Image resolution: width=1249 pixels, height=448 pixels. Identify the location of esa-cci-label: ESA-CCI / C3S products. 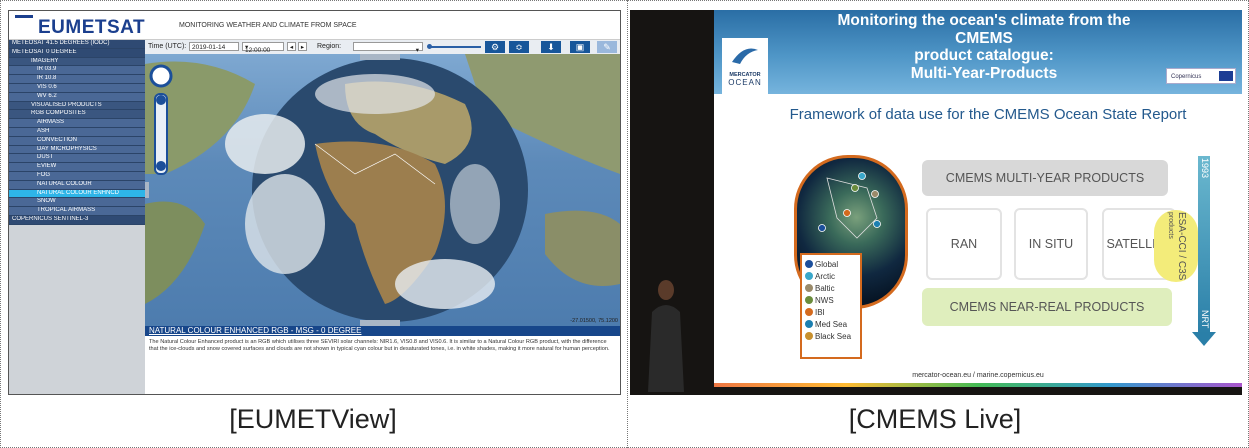
(1177, 247).